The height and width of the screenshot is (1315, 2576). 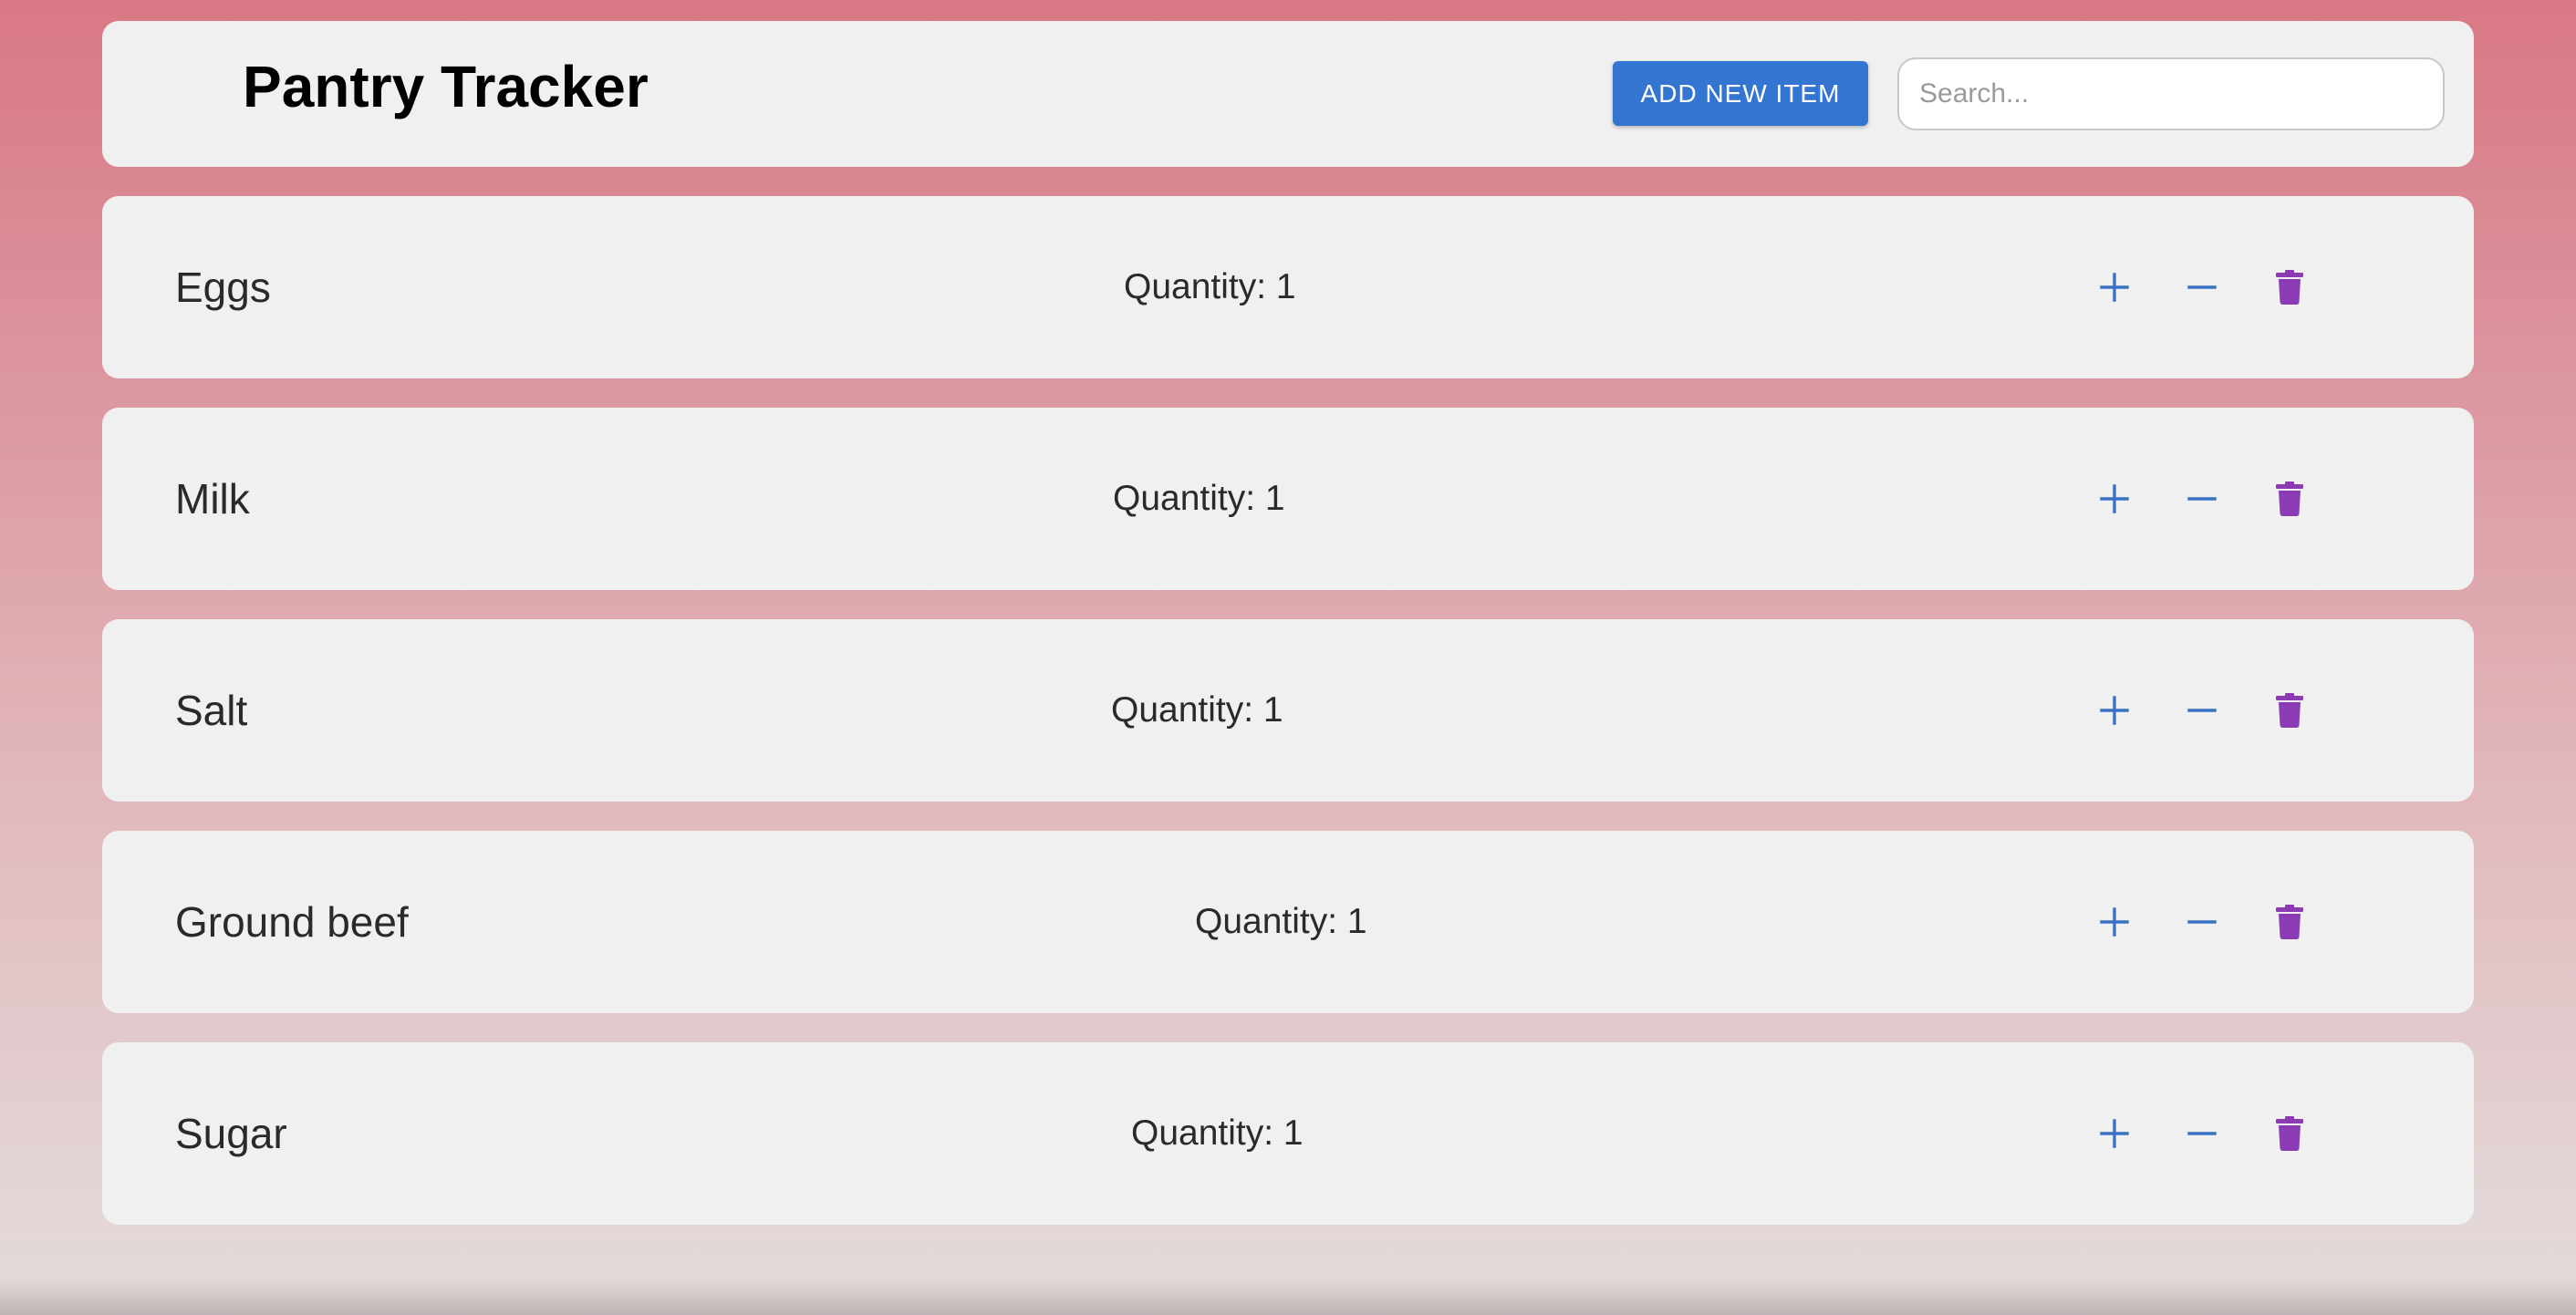 I want to click on item-name: Salt, so click(x=211, y=710).